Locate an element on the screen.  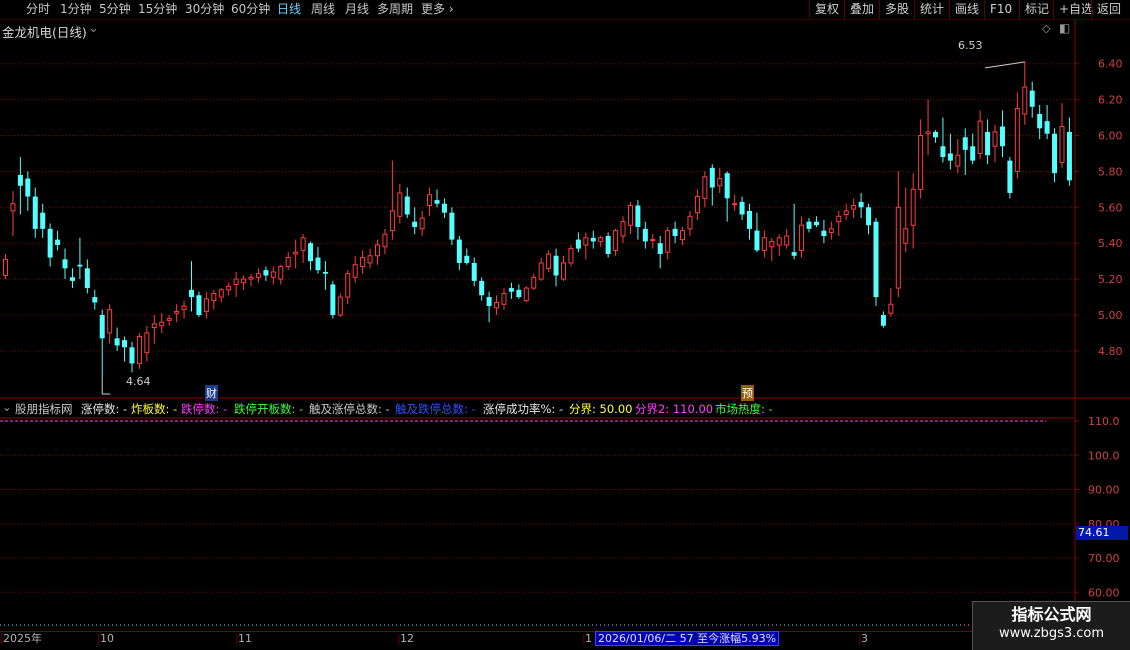
period-tab-7: 周线 is located at coordinates (323, 9).